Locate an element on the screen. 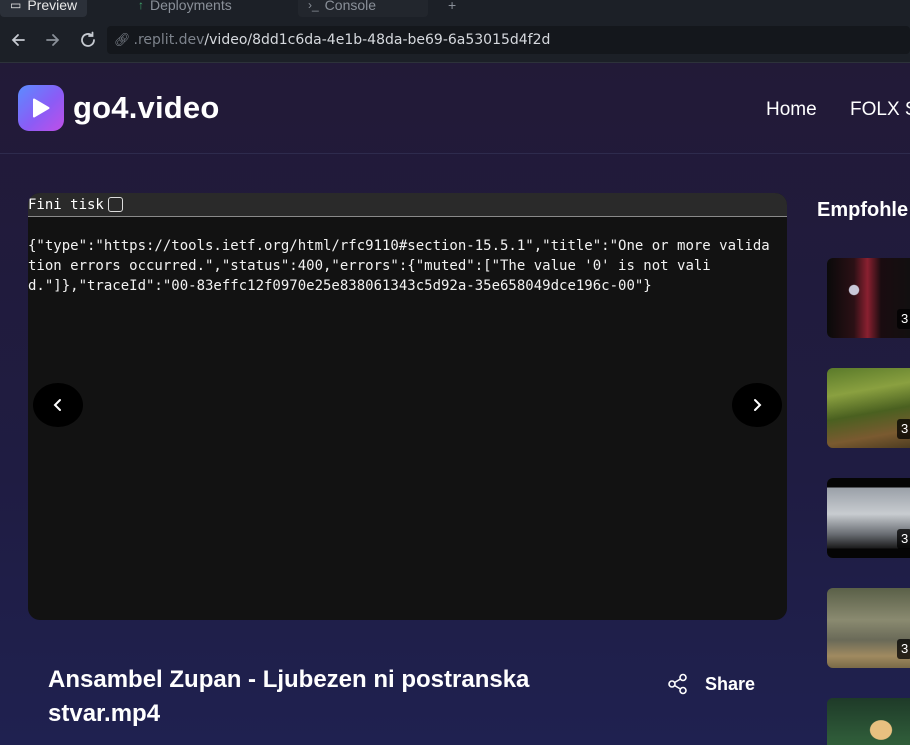  nav-home: Home is located at coordinates (791, 110).